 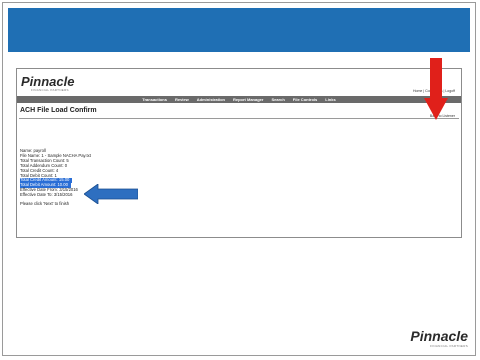 What do you see at coordinates (48, 81) in the screenshot?
I see `app-logo: Pinnacle` at bounding box center [48, 81].